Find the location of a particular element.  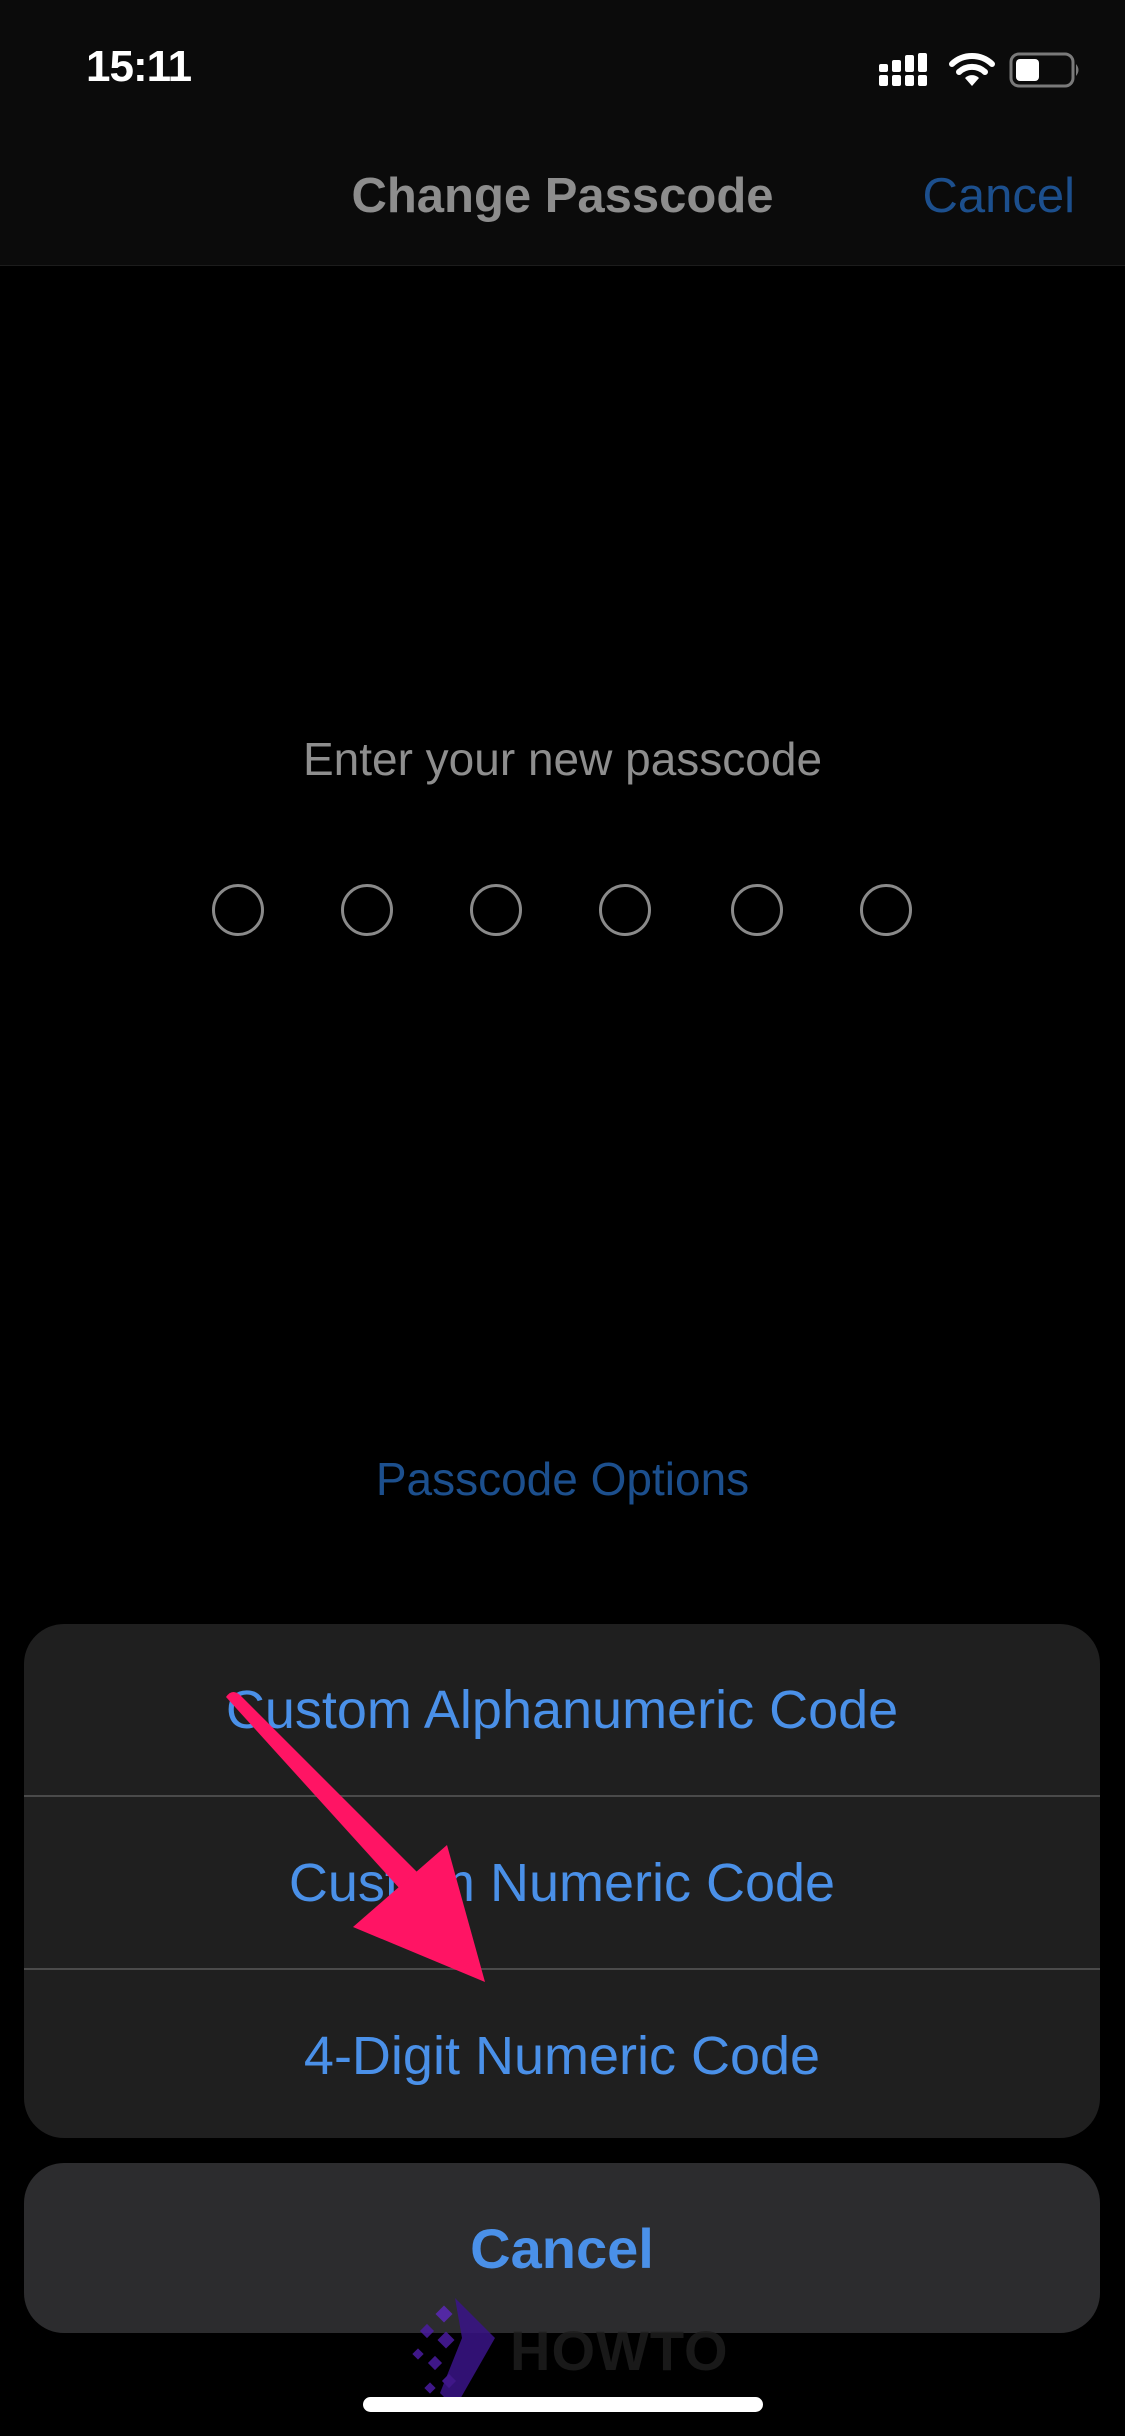

status-icons is located at coordinates (981, 70).